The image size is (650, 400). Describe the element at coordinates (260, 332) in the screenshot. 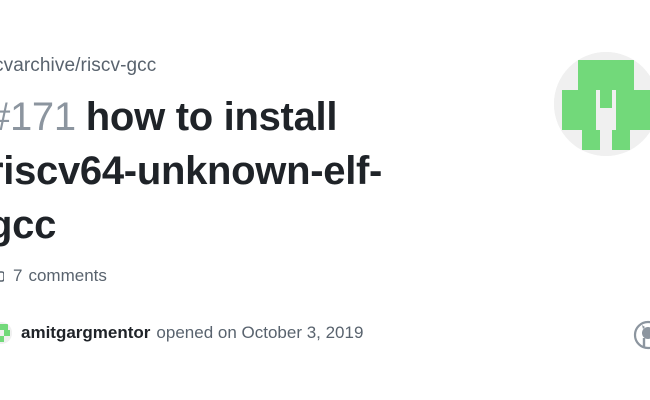

I see `opened-date: opened on October 3, 2019` at that location.